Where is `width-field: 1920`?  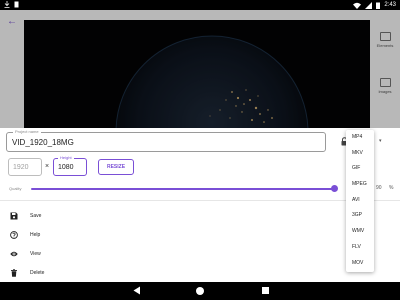
width-field: 1920 is located at coordinates (25, 167).